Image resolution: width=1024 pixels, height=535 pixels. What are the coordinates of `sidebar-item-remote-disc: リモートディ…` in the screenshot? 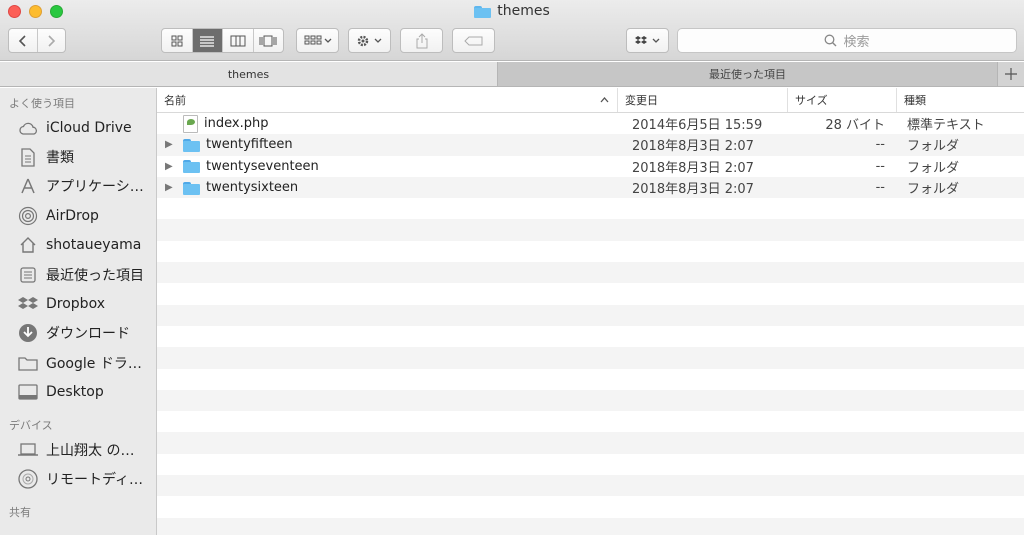 It's located at (78, 478).